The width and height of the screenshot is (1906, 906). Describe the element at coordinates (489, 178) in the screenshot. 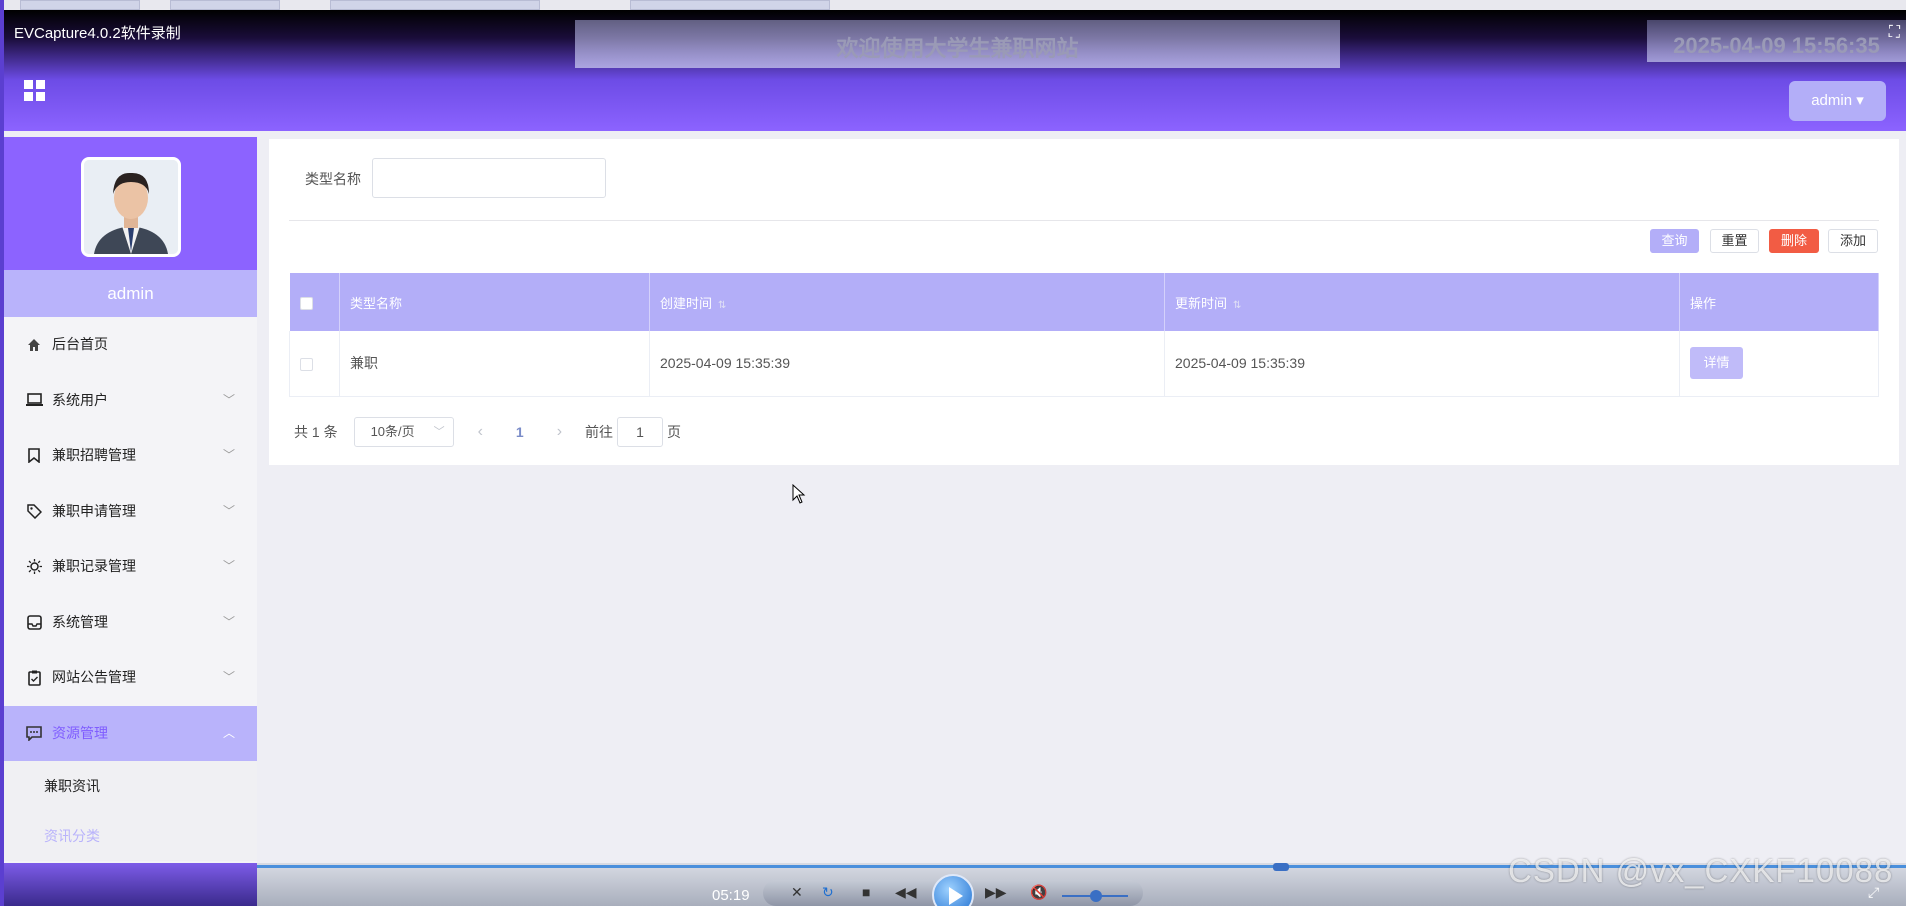

I see `type-name-search-input` at that location.